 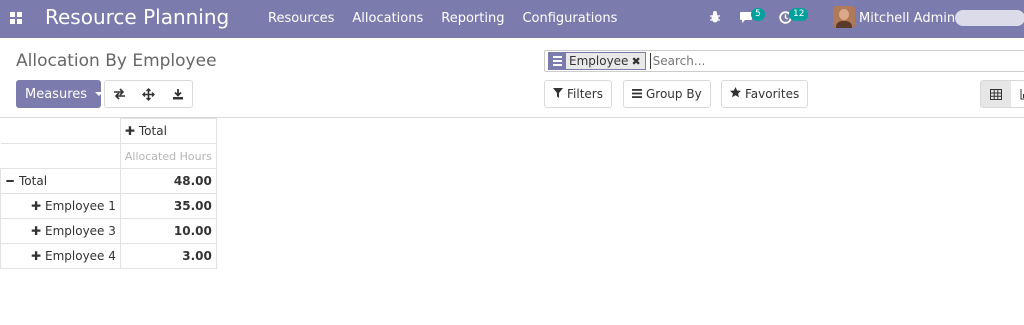 I want to click on activities-badge: 12, so click(x=799, y=14).